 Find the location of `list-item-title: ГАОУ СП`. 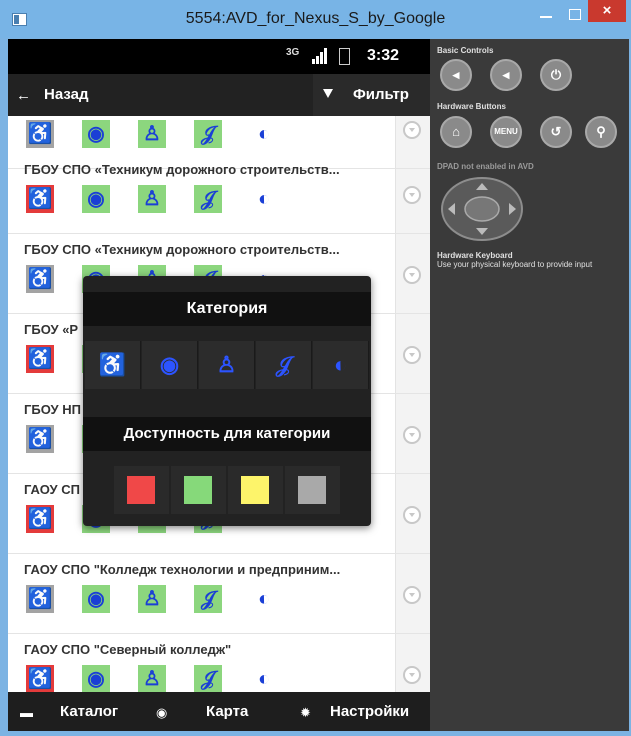

list-item-title: ГАОУ СП is located at coordinates (52, 489).